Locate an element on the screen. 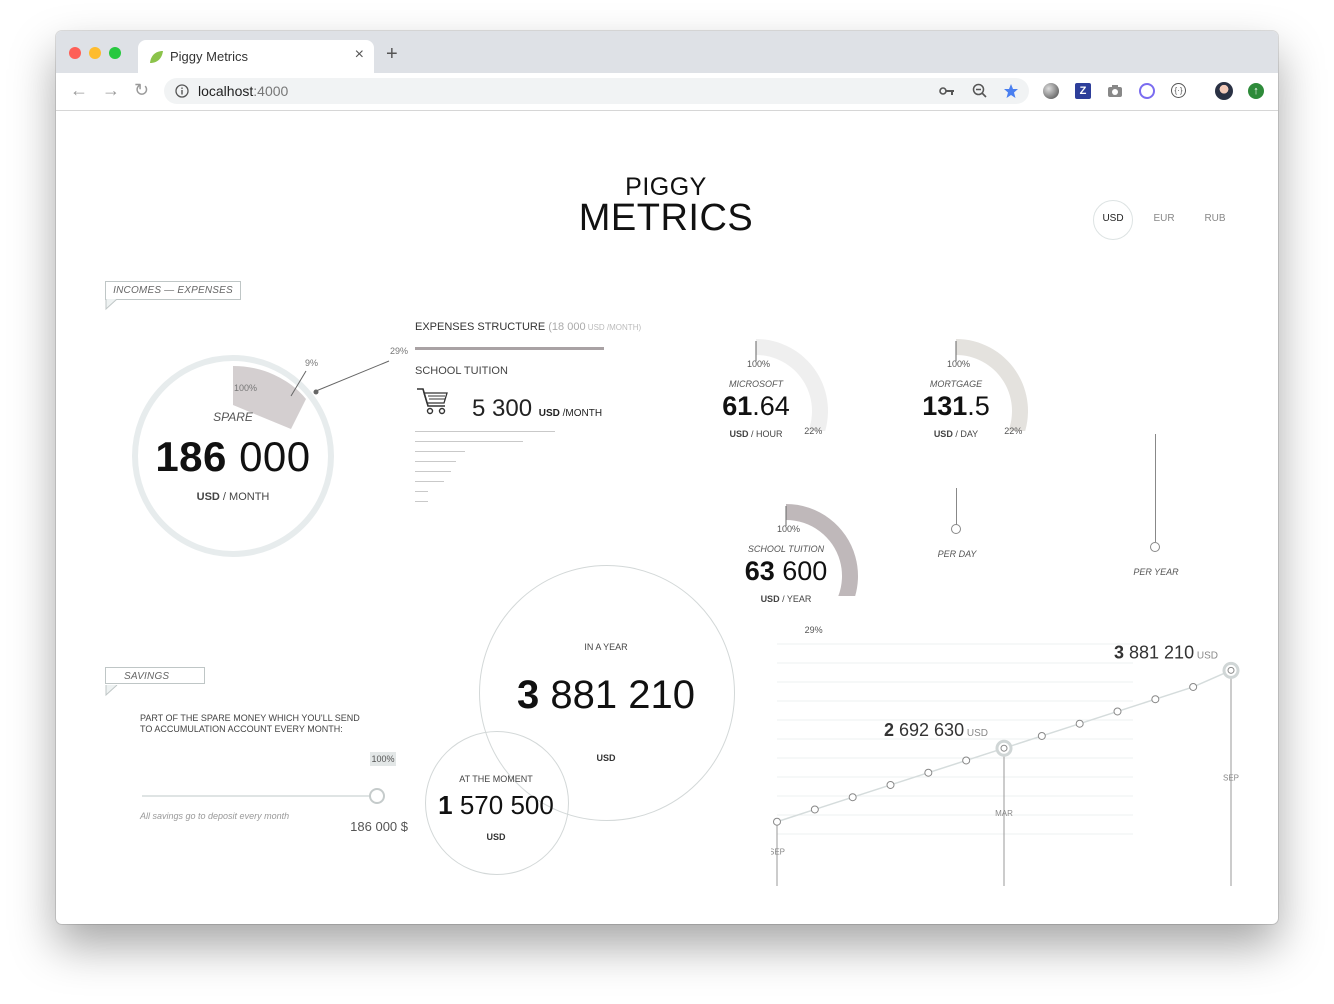  extension-orb-icon is located at coordinates (1051, 91).